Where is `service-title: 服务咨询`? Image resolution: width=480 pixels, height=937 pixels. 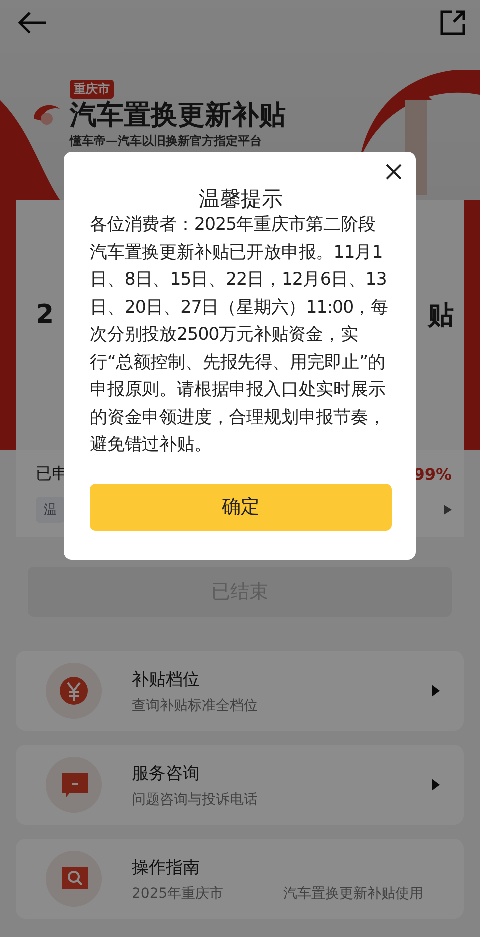 service-title: 服务咨询 is located at coordinates (166, 773).